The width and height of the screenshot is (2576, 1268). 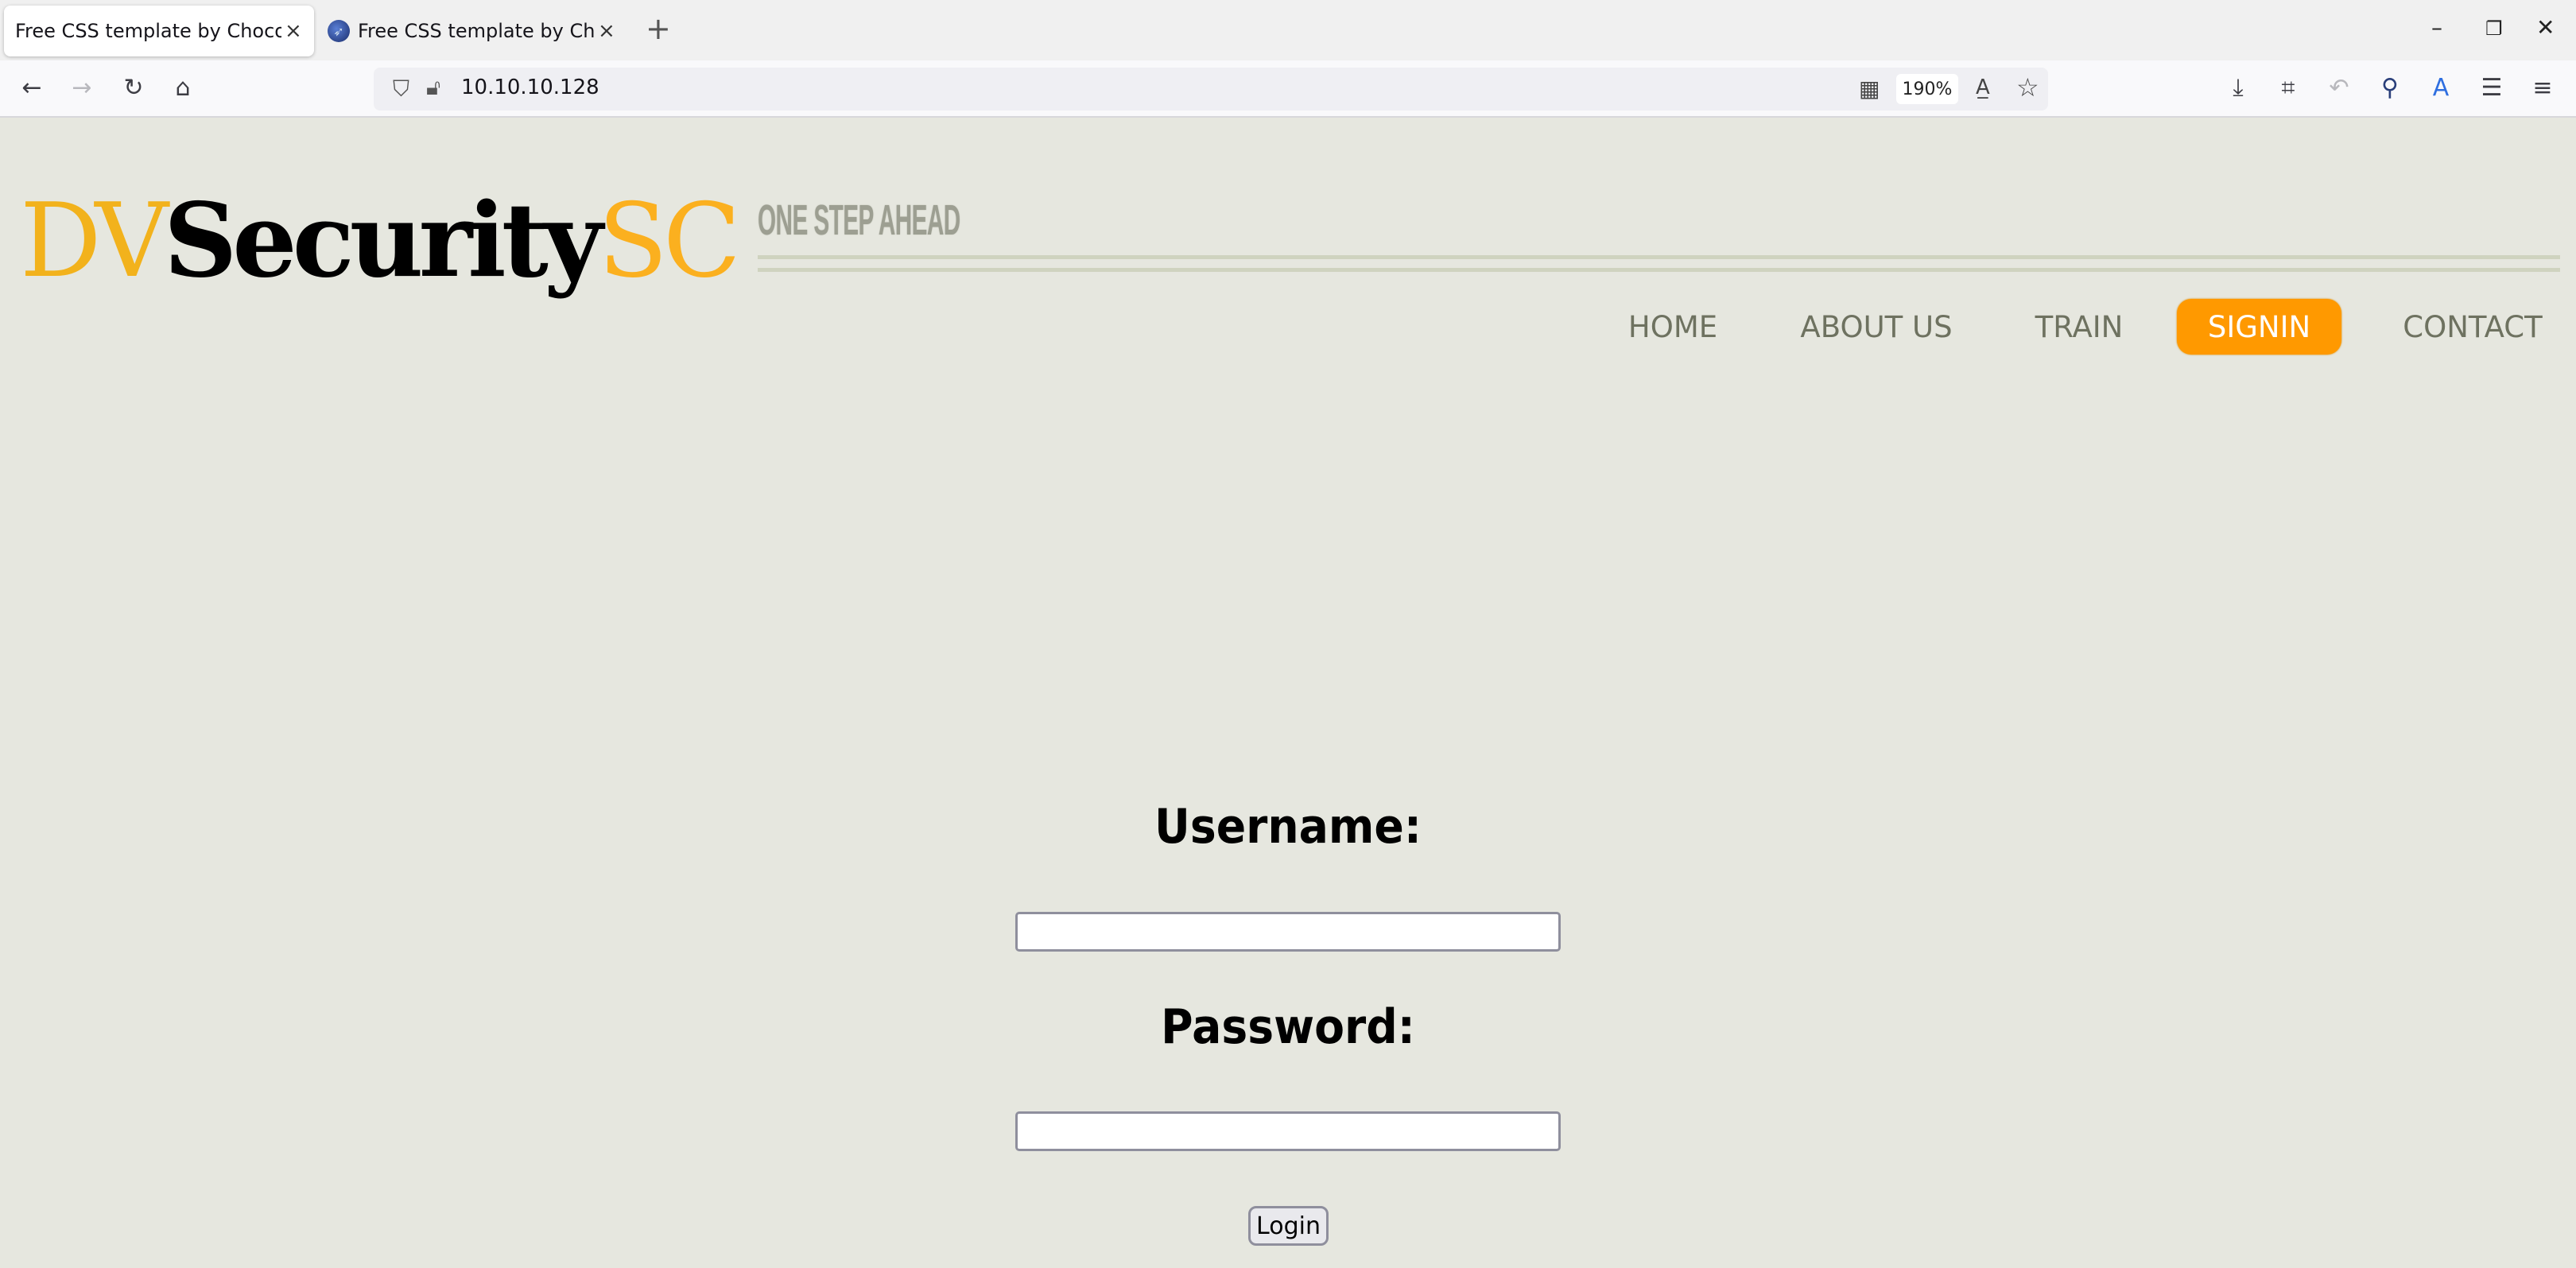 I want to click on insecure-lock-icon: 🔓︎, so click(x=433, y=87).